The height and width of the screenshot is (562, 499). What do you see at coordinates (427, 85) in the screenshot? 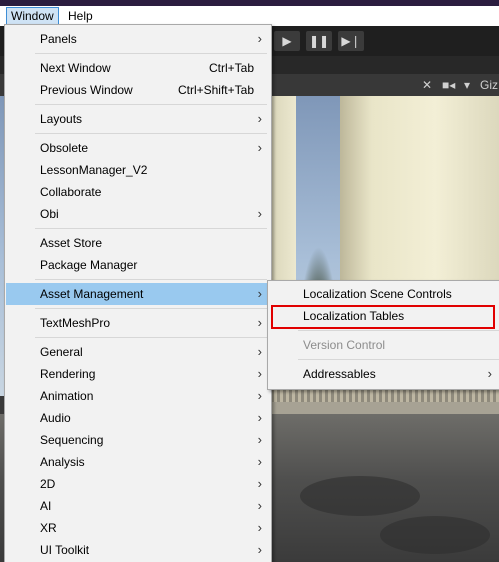
I see `tools-icon: ✕` at bounding box center [427, 85].